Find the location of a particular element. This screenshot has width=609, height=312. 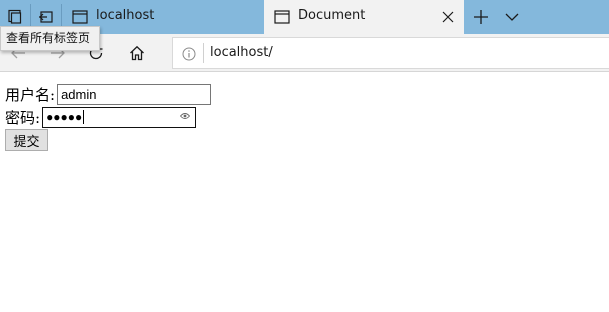

tooltip: 查看所有标签页 is located at coordinates (50, 38).